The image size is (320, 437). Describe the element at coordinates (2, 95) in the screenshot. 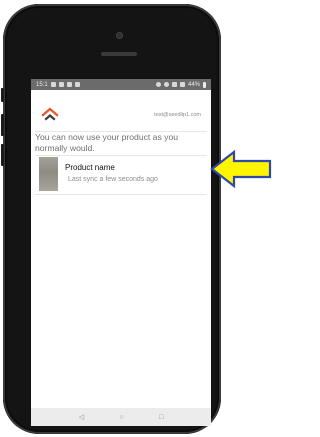

I see `mute-switch` at that location.